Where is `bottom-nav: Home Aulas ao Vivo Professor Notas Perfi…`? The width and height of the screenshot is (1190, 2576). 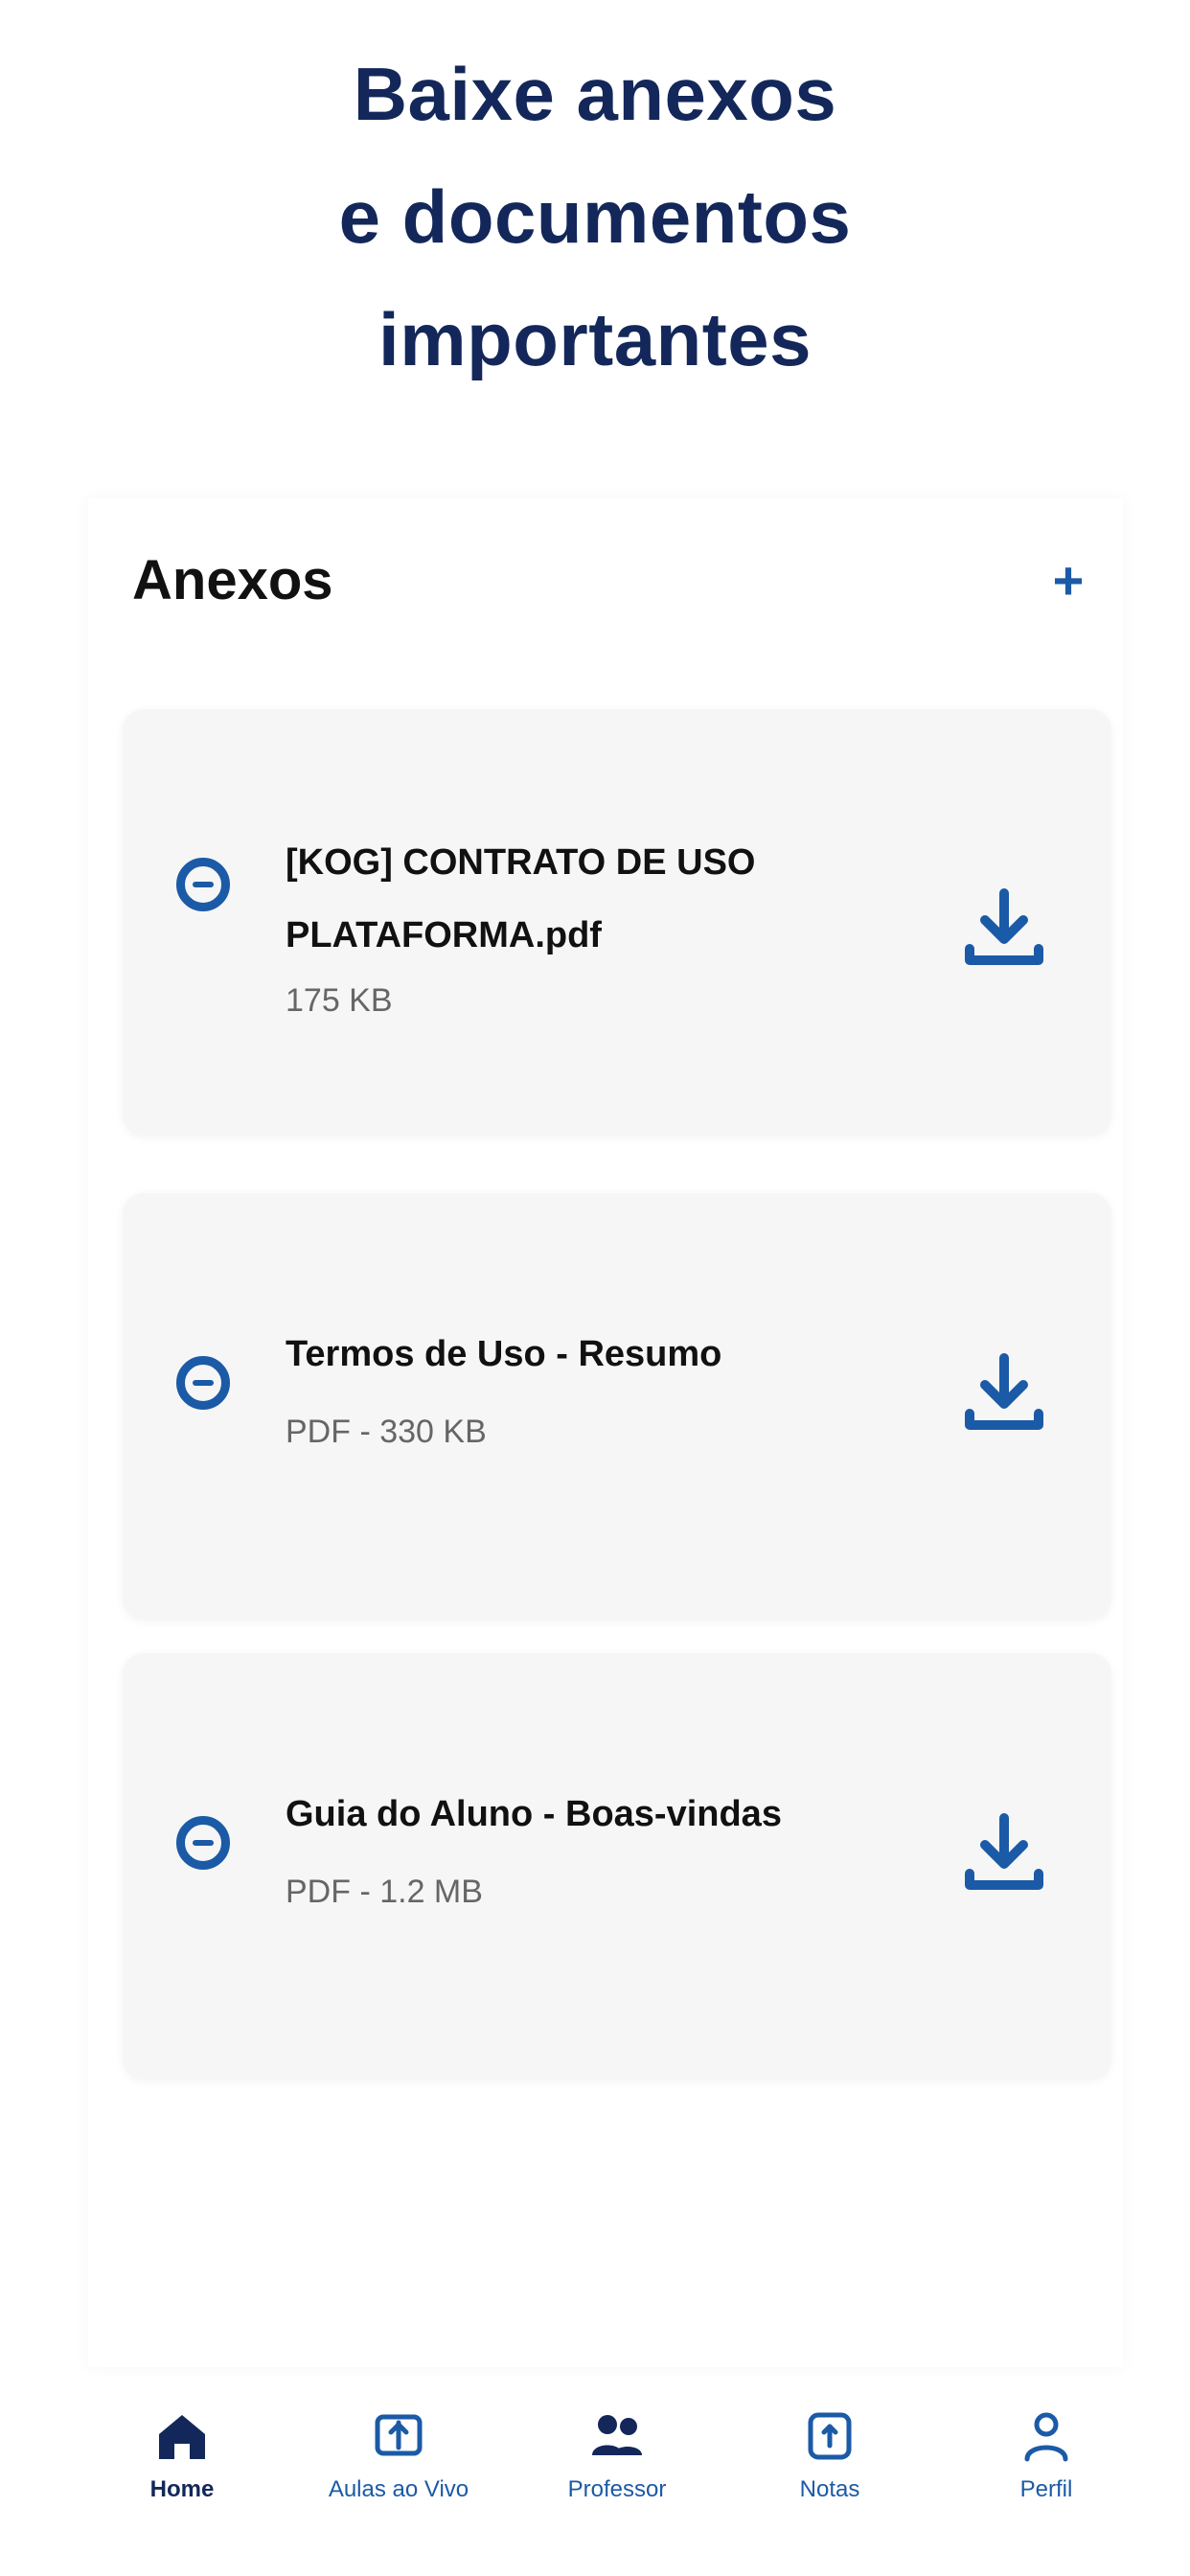
bottom-nav: Home Aulas ao Vivo Professor Notas Perfi… is located at coordinates (595, 2476).